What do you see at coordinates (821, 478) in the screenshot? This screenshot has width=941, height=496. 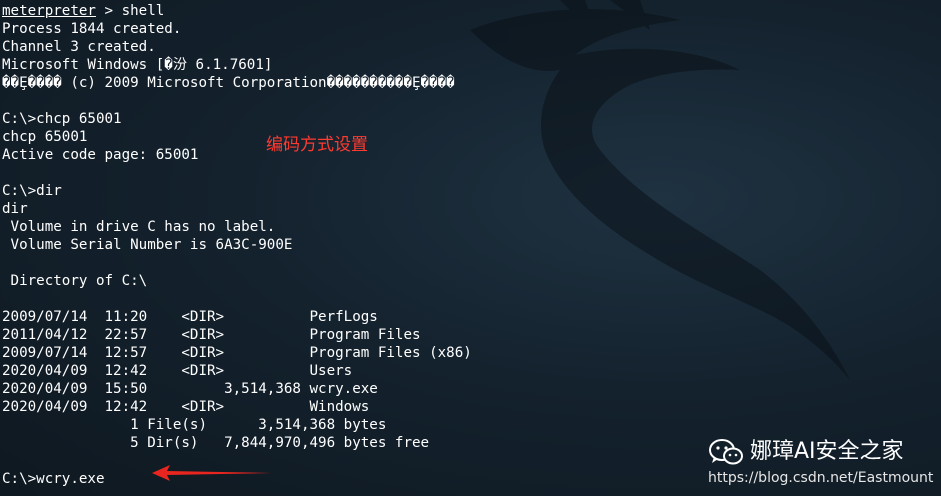 I see `watermark-url: https://blog.csdn.net/Eastmount` at bounding box center [821, 478].